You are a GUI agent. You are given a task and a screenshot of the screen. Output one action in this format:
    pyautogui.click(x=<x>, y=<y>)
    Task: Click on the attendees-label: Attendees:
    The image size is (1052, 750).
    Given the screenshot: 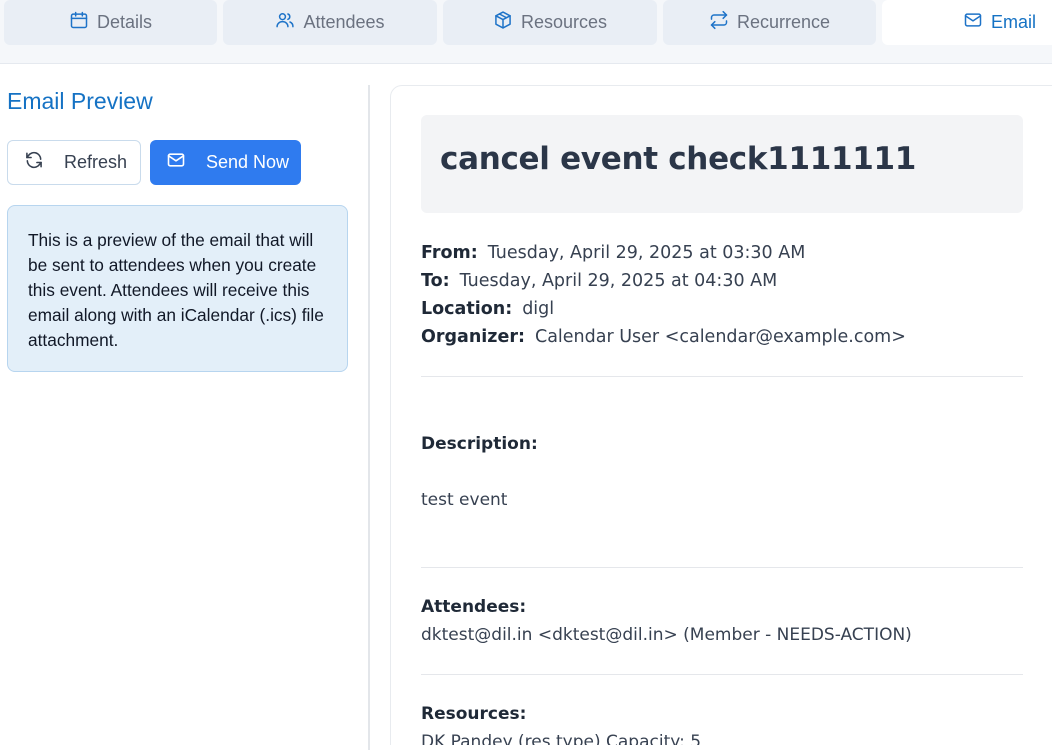 What is the action you would take?
    pyautogui.click(x=474, y=607)
    